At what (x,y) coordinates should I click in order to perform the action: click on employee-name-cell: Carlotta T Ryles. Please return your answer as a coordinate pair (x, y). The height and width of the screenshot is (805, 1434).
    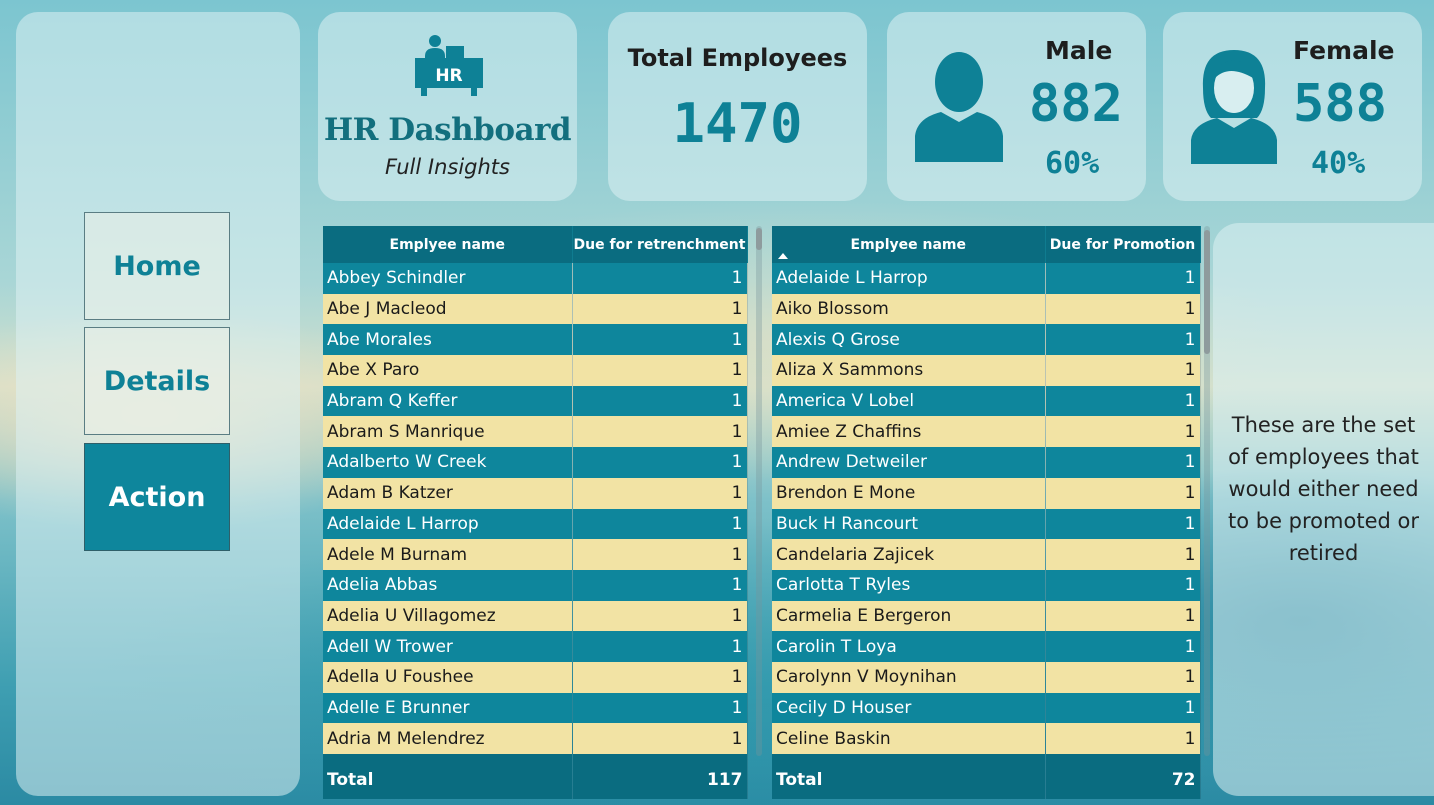
    Looking at the image, I should click on (909, 585).